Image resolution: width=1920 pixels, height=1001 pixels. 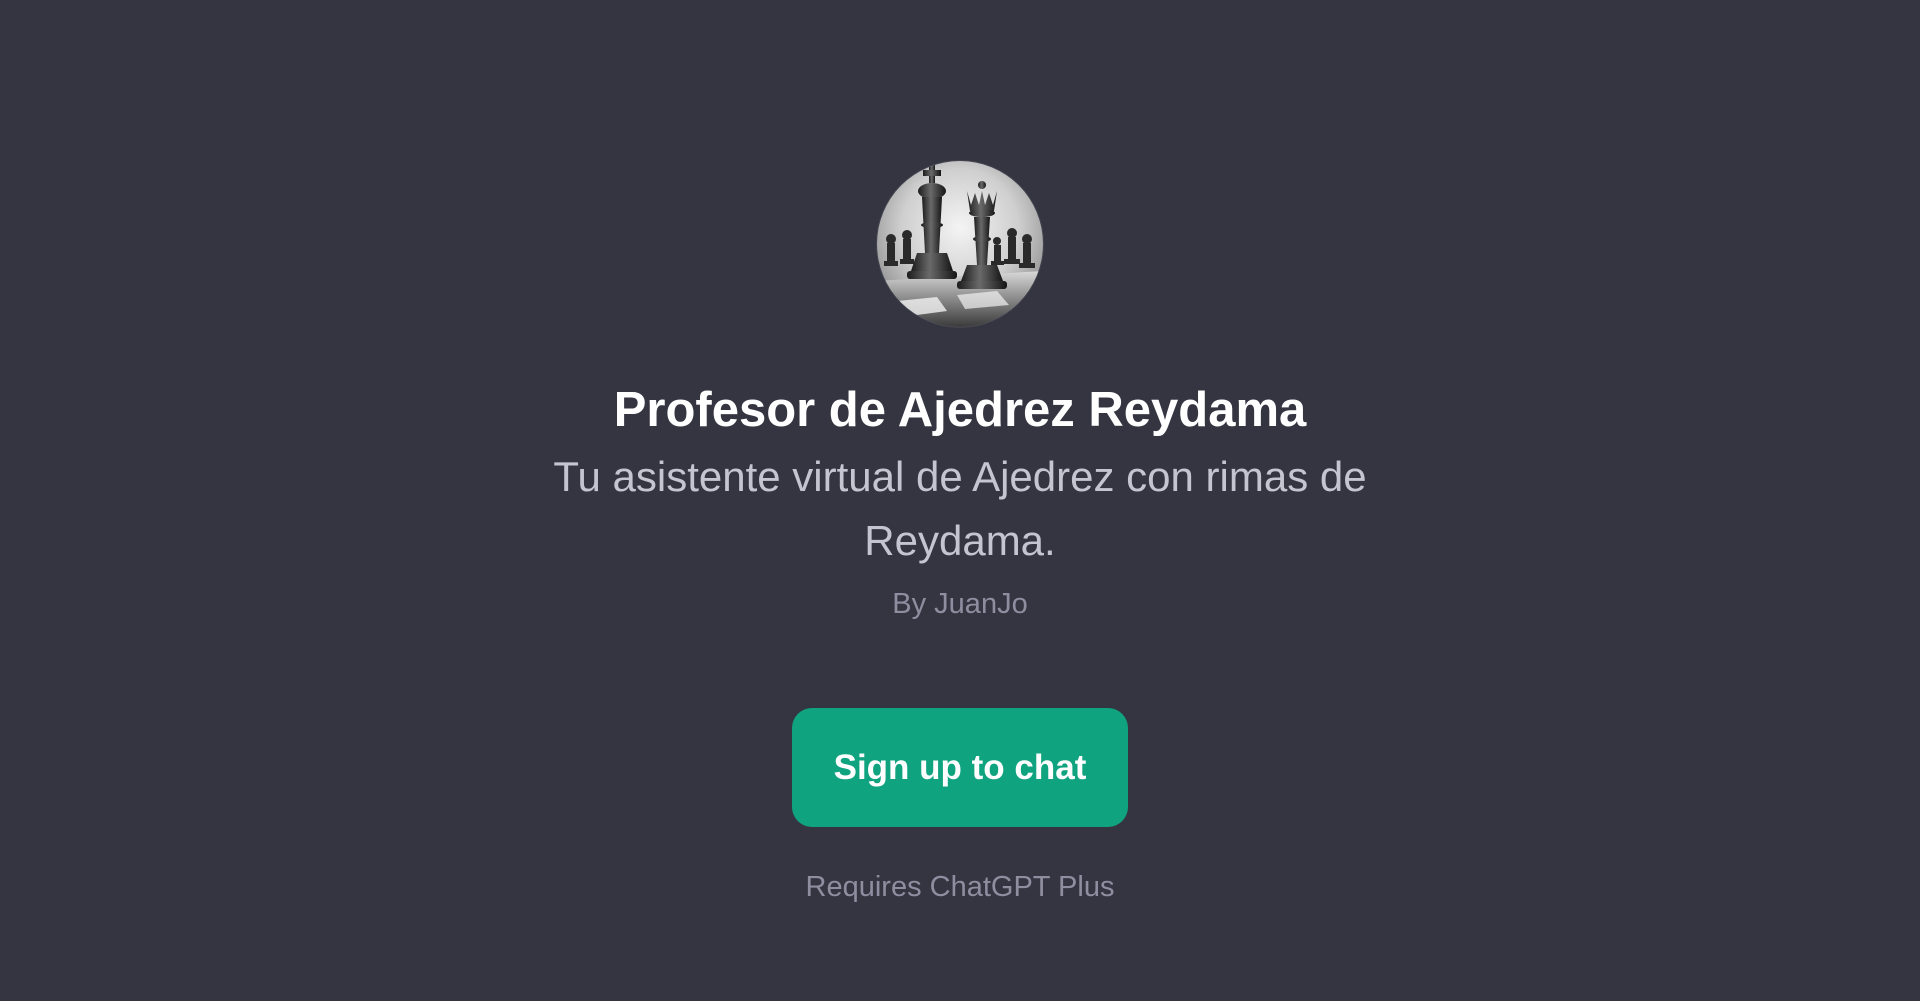 What do you see at coordinates (960, 410) in the screenshot?
I see `gpt-title: Profesor de Ajedrez Reydama` at bounding box center [960, 410].